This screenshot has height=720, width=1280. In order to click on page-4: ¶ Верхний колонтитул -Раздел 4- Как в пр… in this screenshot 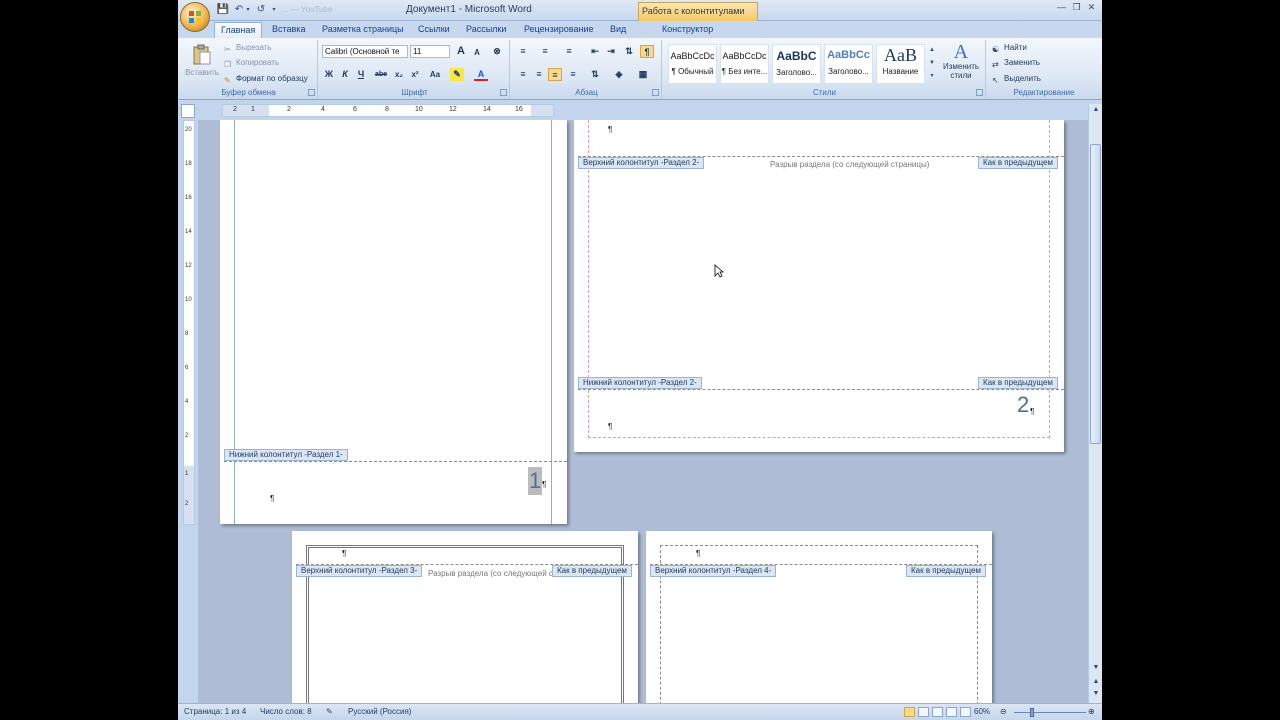, I will do `click(819, 617)`.